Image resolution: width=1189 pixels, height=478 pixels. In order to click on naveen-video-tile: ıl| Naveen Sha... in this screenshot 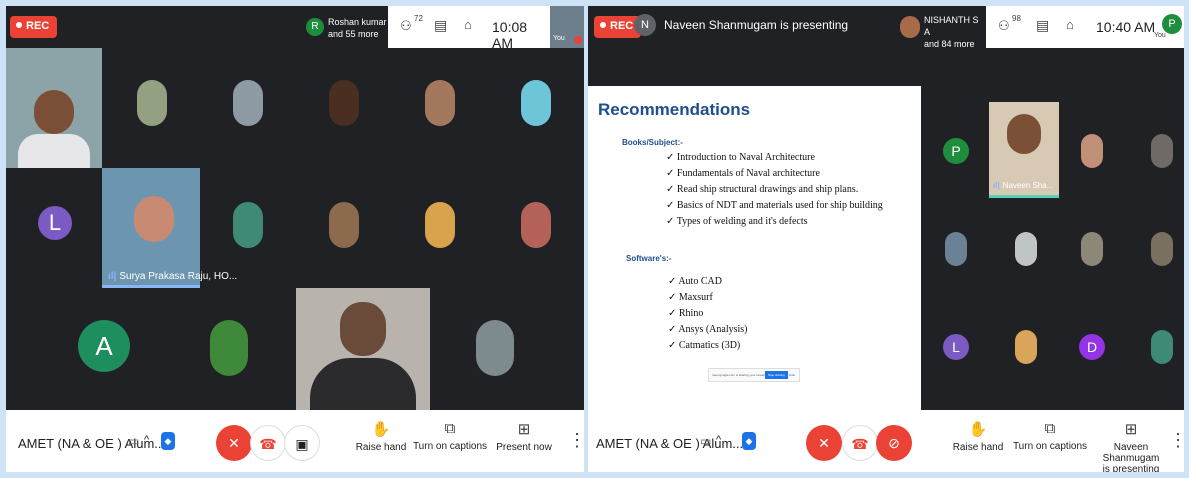, I will do `click(1024, 150)`.